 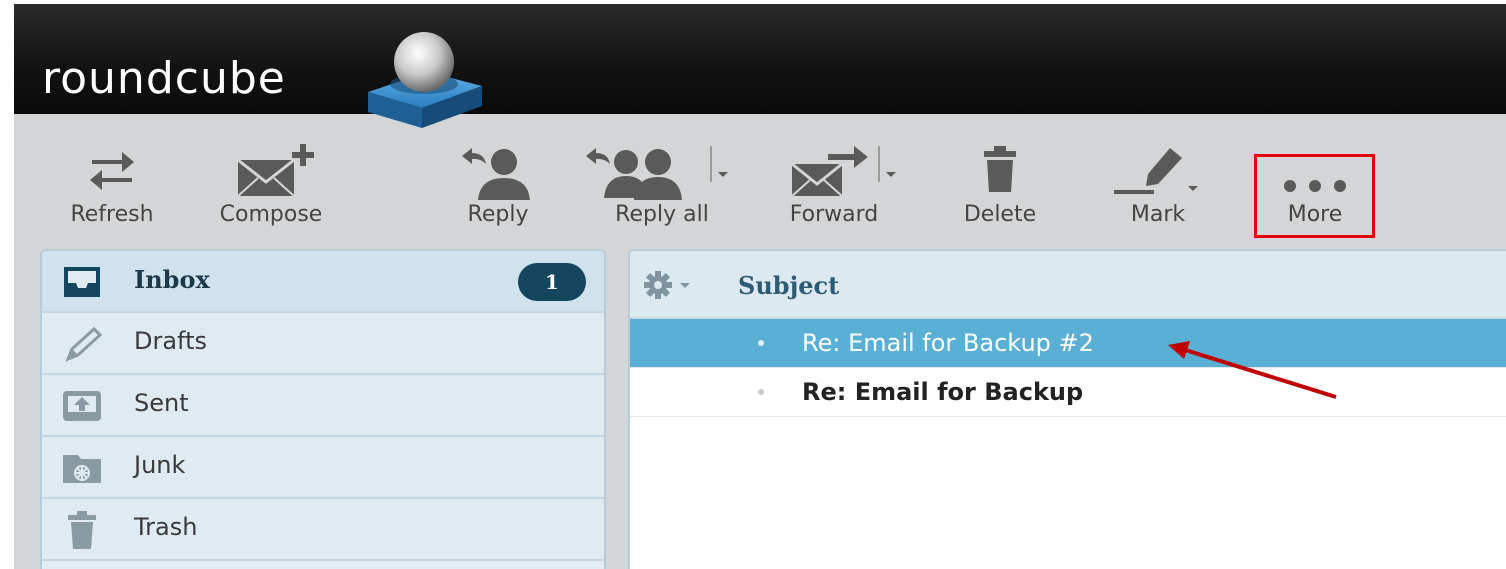 I want to click on junk-icon, so click(x=82, y=469).